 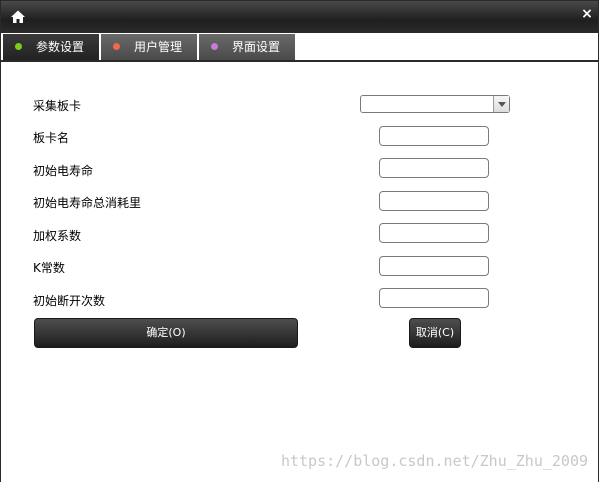 What do you see at coordinates (63, 171) in the screenshot?
I see `initial-life-label: 初始电寿命` at bounding box center [63, 171].